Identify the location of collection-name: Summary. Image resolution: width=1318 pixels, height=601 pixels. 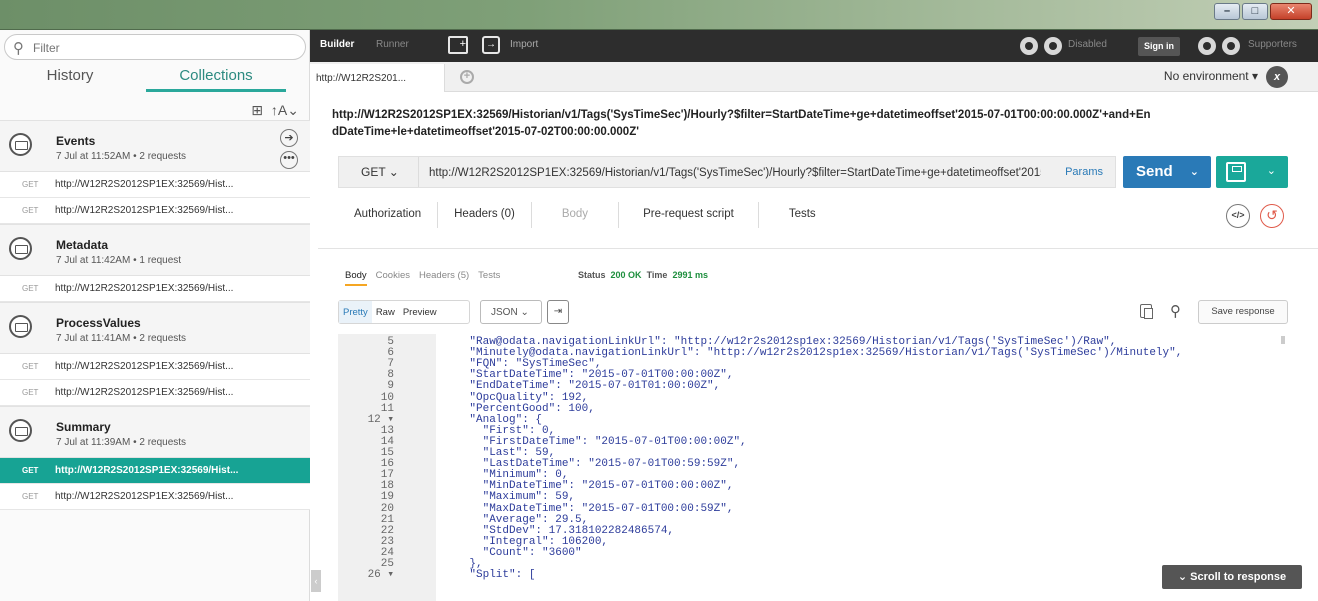
(83, 427).